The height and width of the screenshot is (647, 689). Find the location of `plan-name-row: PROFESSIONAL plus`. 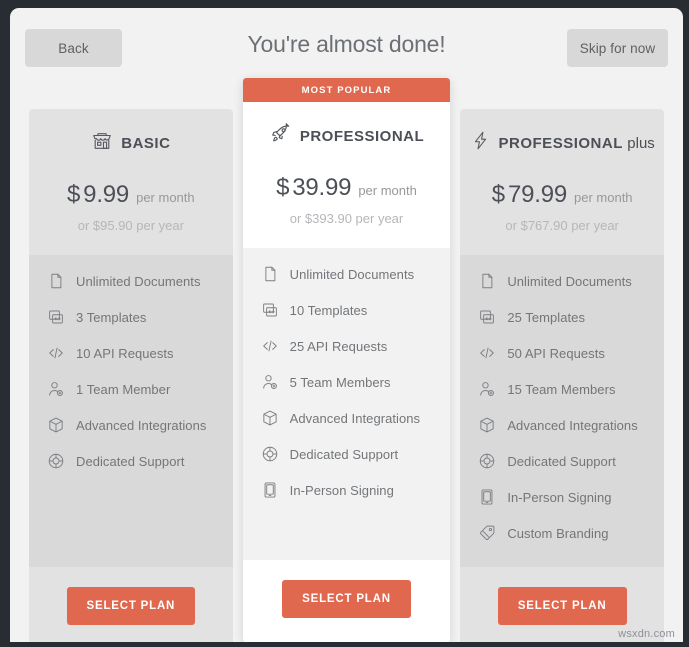

plan-name-row: PROFESSIONAL plus is located at coordinates (562, 143).